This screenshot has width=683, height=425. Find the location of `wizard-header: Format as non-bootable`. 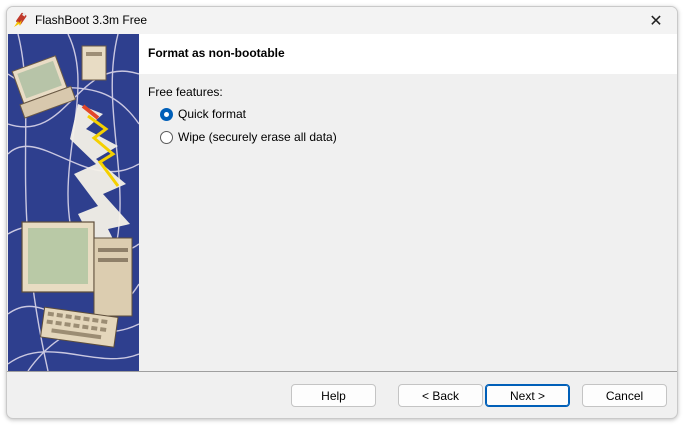

wizard-header: Format as non-bootable is located at coordinates (408, 54).